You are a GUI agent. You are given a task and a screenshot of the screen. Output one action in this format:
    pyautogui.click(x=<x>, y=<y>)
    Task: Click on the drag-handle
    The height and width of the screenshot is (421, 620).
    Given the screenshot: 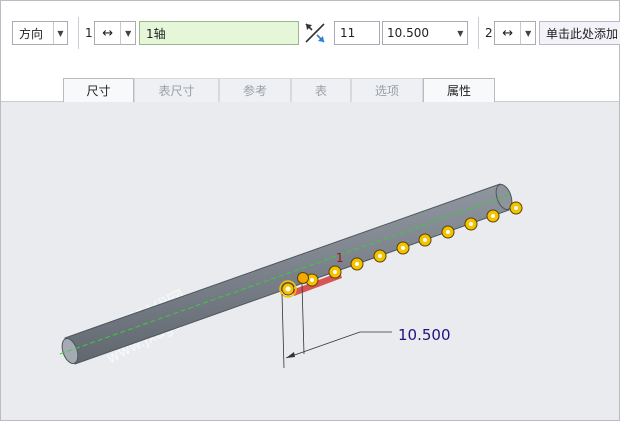 What is the action you would take?
    pyautogui.click(x=303, y=278)
    